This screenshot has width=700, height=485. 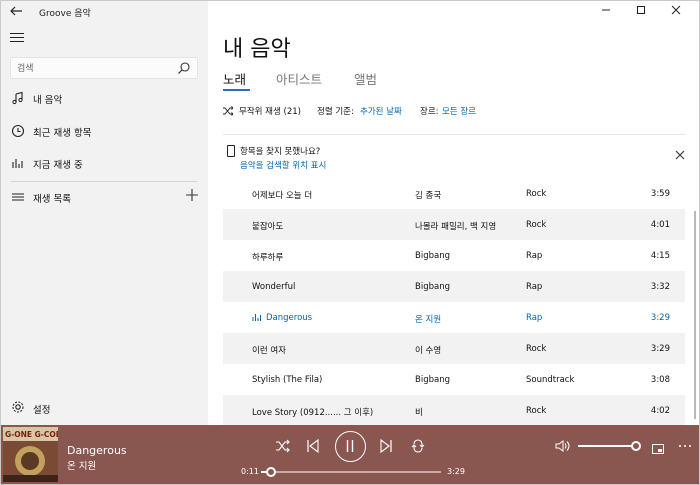 What do you see at coordinates (268, 227) in the screenshot?
I see `song-title: 붙잡아도` at bounding box center [268, 227].